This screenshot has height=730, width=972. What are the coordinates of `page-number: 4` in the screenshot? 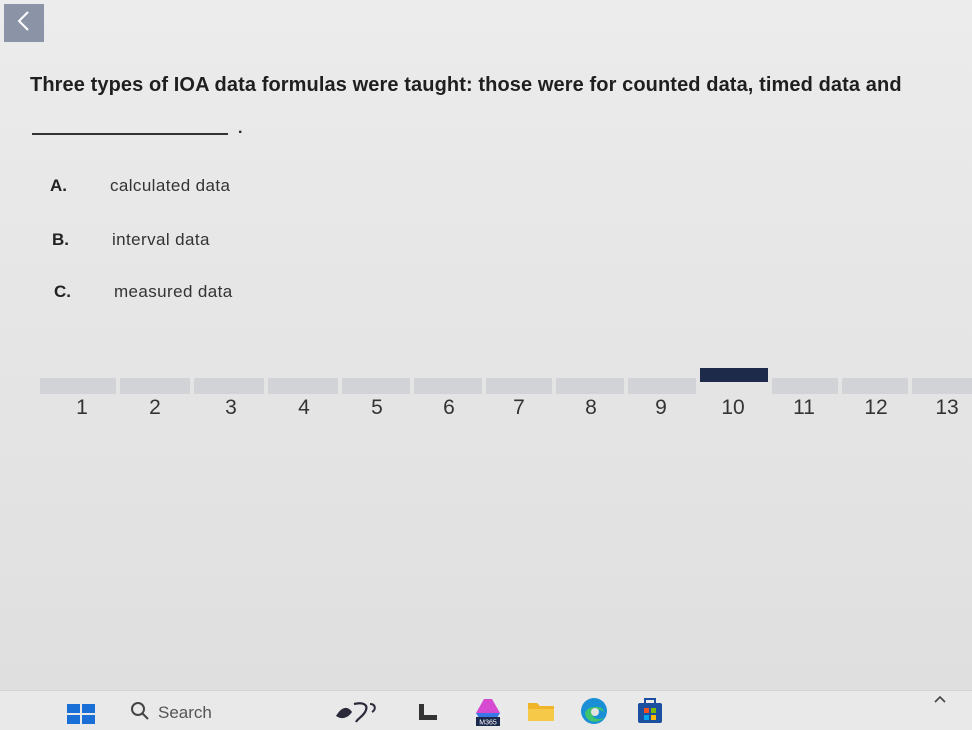 It's located at (304, 408).